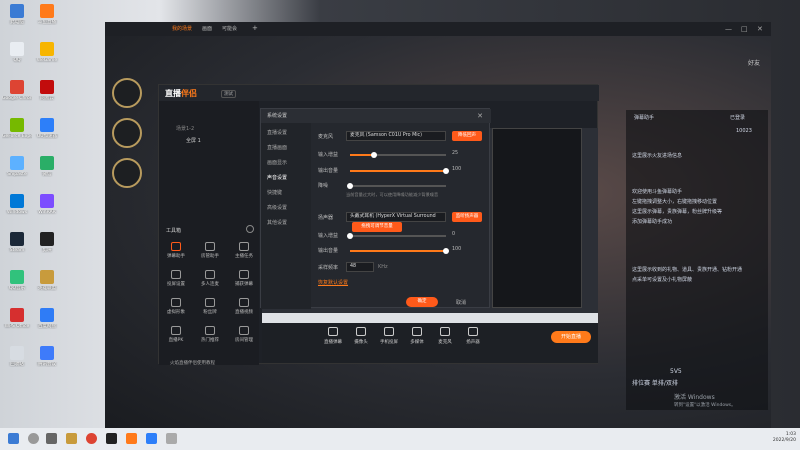 This screenshot has height=450, width=800. I want to click on app-taskbar-icon, so click(111, 438).